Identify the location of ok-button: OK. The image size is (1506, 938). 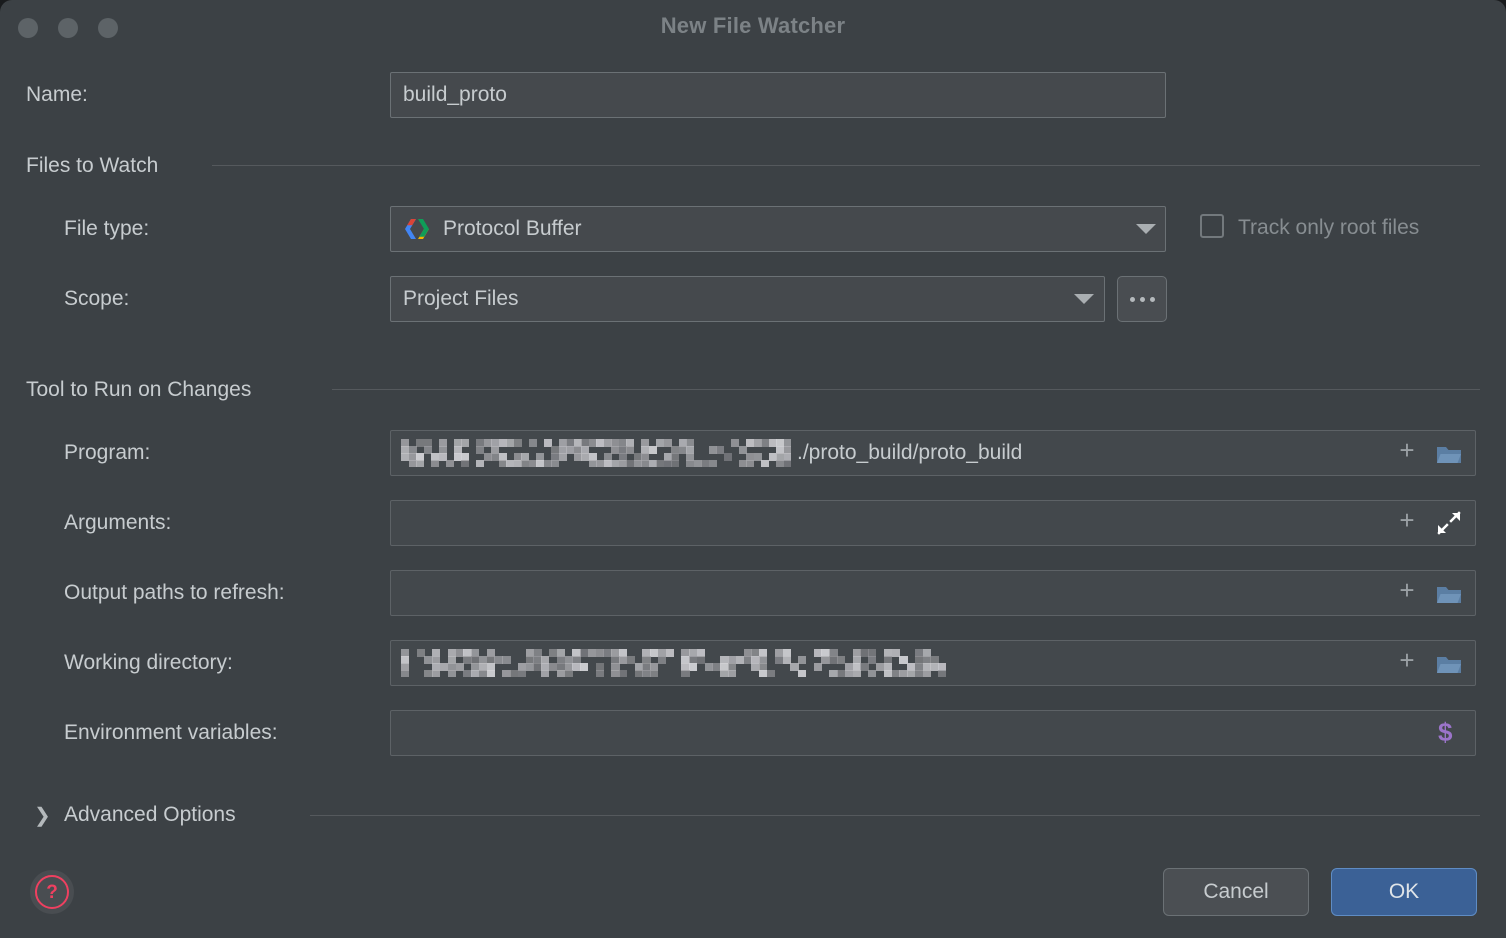
(1404, 892).